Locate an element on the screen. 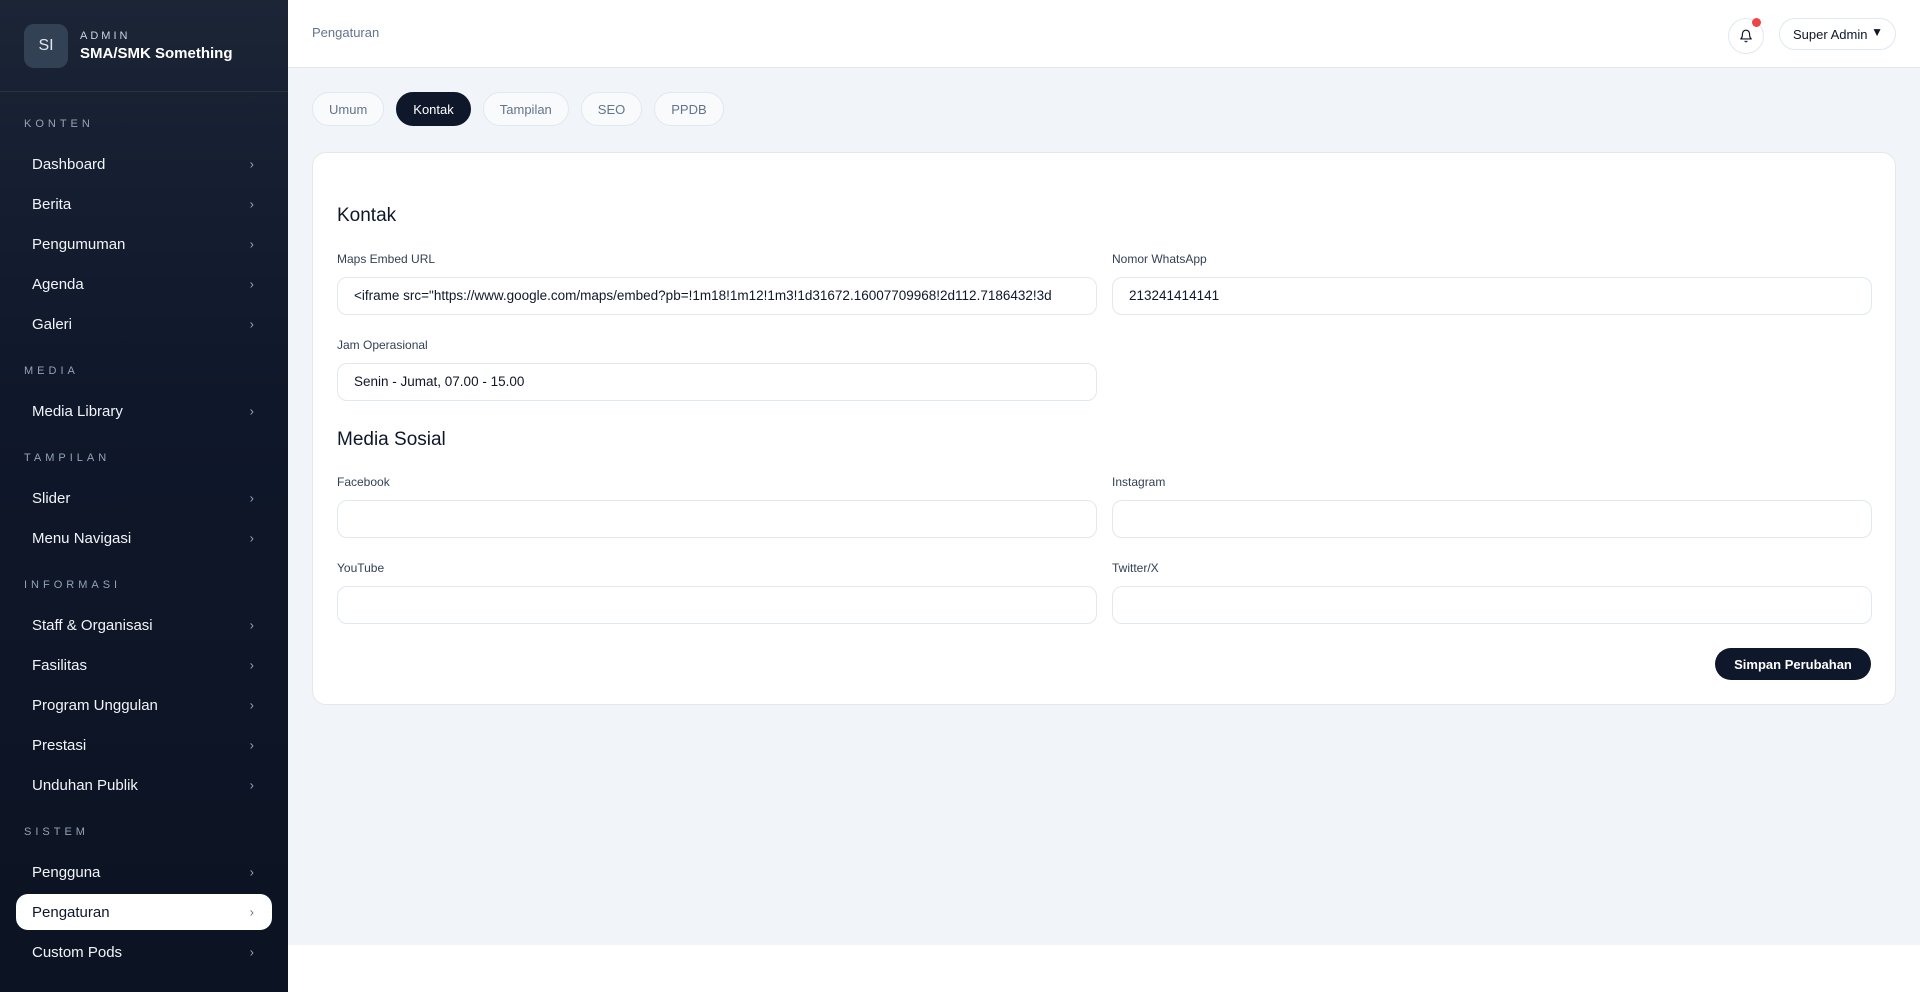  facebook-input is located at coordinates (717, 519).